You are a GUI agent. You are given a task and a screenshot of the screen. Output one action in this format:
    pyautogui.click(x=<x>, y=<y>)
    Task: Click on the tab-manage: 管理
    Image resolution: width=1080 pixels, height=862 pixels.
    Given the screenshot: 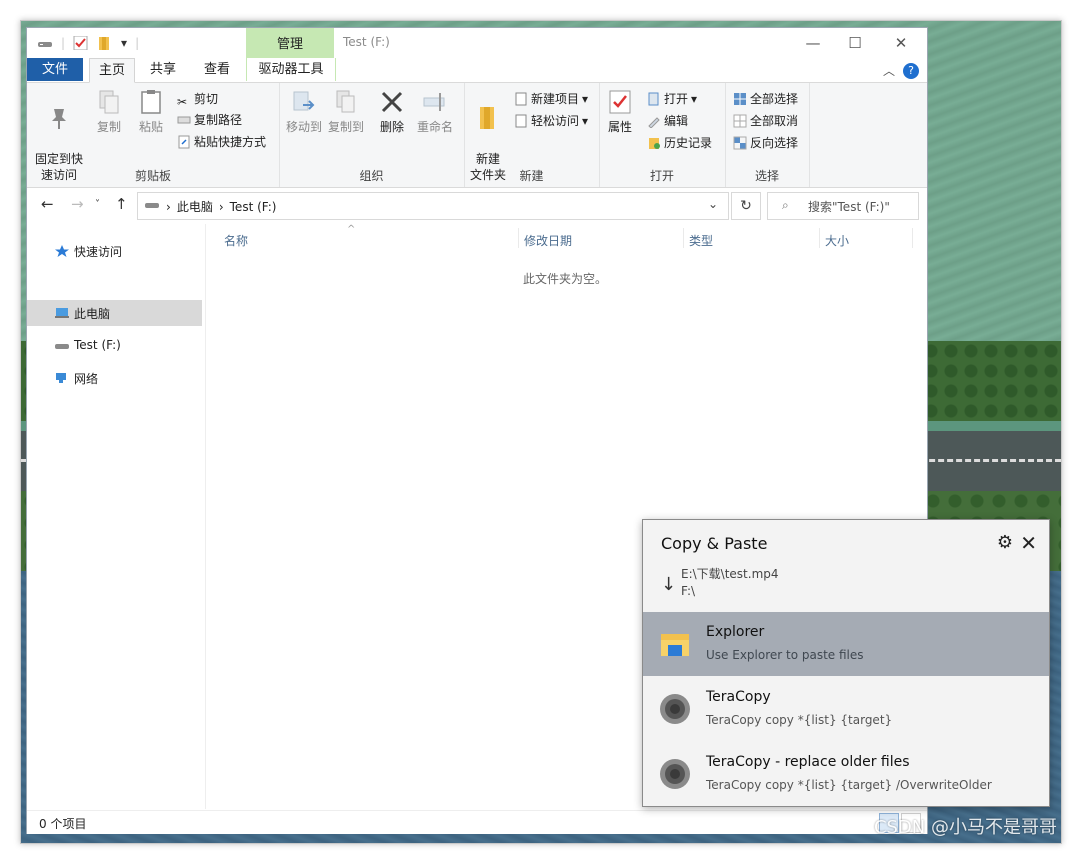 What is the action you would take?
    pyautogui.click(x=290, y=43)
    